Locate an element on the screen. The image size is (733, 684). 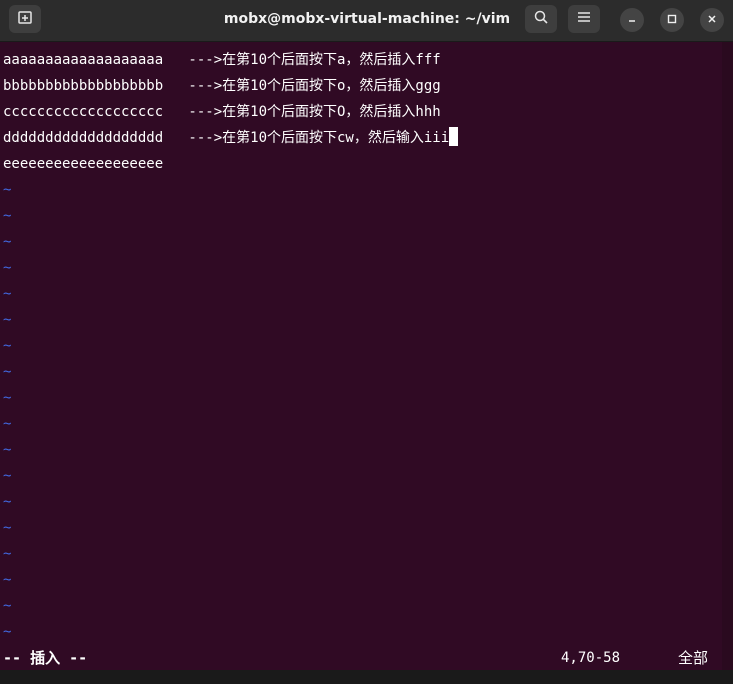
vim-mode-indicator: -- 插入 -- is located at coordinates (45, 658).